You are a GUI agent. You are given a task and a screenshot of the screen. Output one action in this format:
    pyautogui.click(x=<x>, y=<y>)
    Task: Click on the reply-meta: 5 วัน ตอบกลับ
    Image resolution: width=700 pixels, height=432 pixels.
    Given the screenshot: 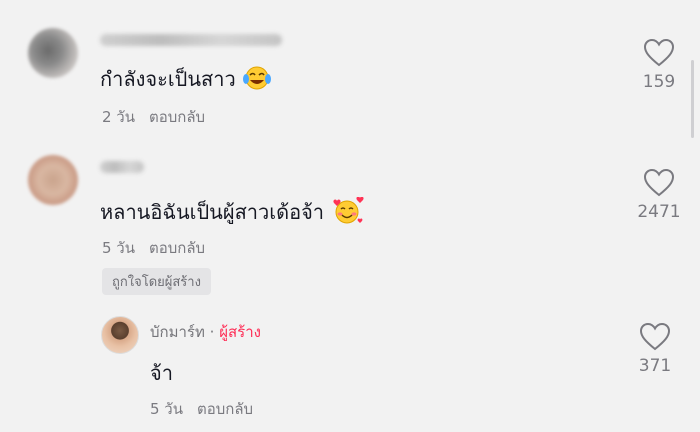 What is the action you would take?
    pyautogui.click(x=201, y=409)
    